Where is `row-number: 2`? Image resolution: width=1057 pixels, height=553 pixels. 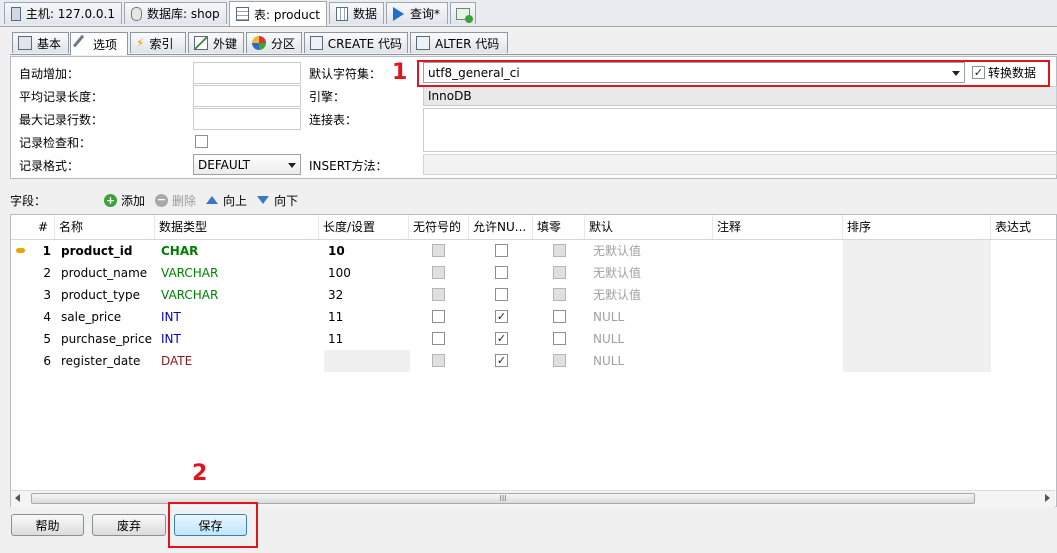
row-number: 2 is located at coordinates (31, 273).